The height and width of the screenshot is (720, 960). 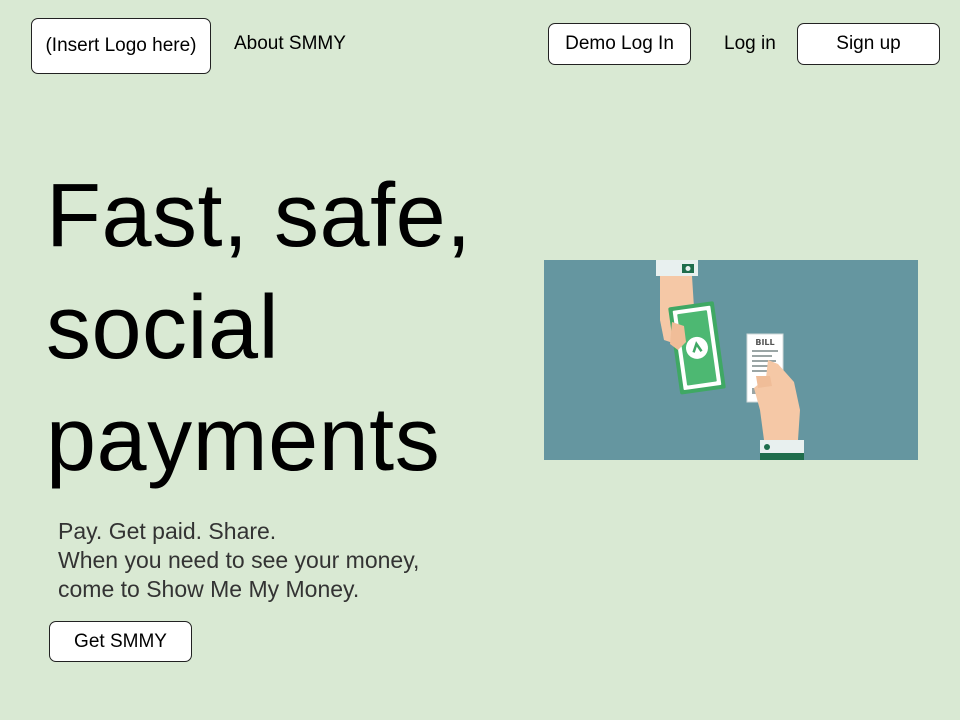 I want to click on bill-label: BILL, so click(x=764, y=342).